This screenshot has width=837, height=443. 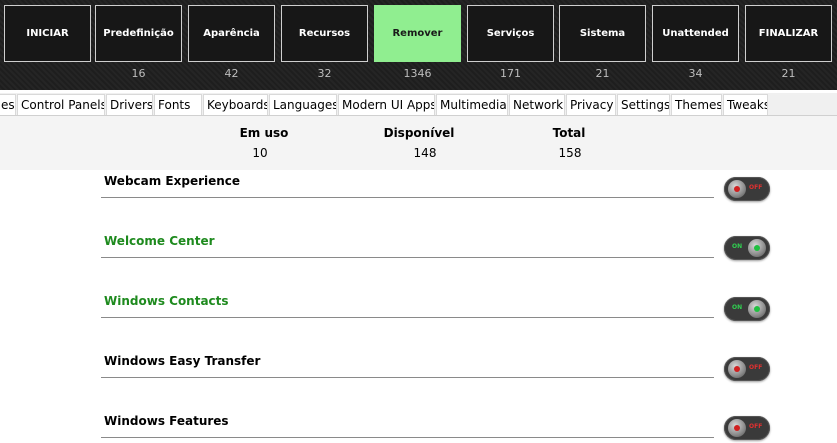 What do you see at coordinates (436, 382) in the screenshot?
I see `list-item: Windows Easy Transfer OFF` at bounding box center [436, 382].